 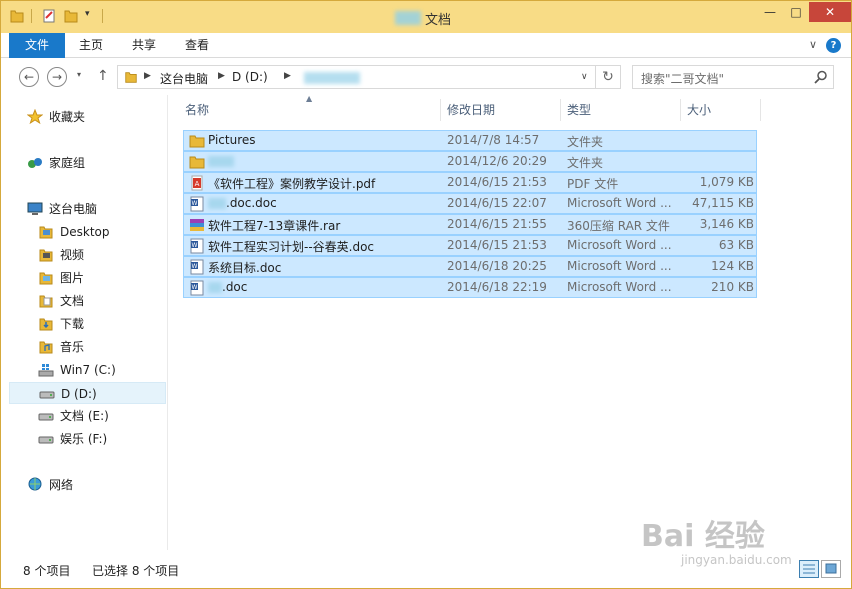 I want to click on downloads-folder-icon, so click(x=46, y=324).